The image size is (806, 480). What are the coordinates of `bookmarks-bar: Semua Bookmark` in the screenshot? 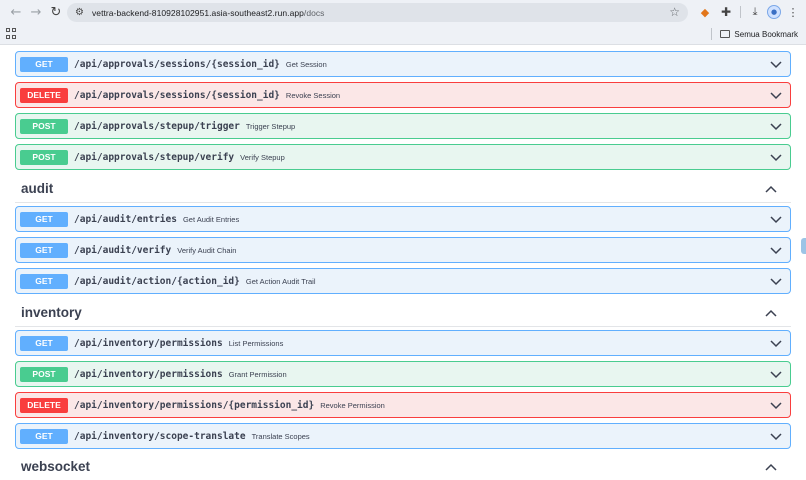 It's located at (403, 34).